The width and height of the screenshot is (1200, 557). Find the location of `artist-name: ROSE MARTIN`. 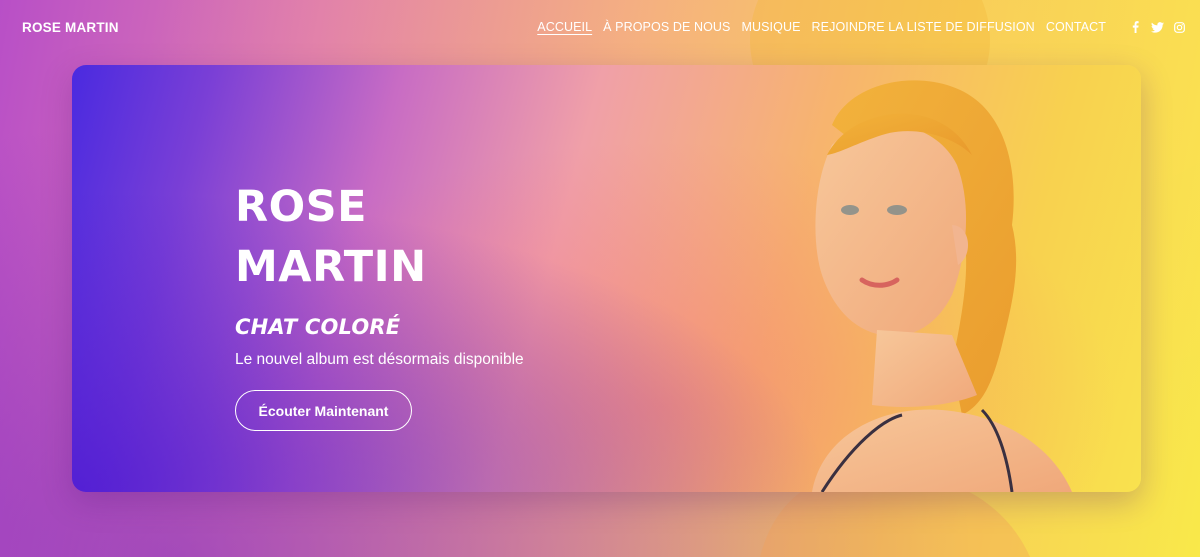

artist-name: ROSE MARTIN is located at coordinates (379, 237).